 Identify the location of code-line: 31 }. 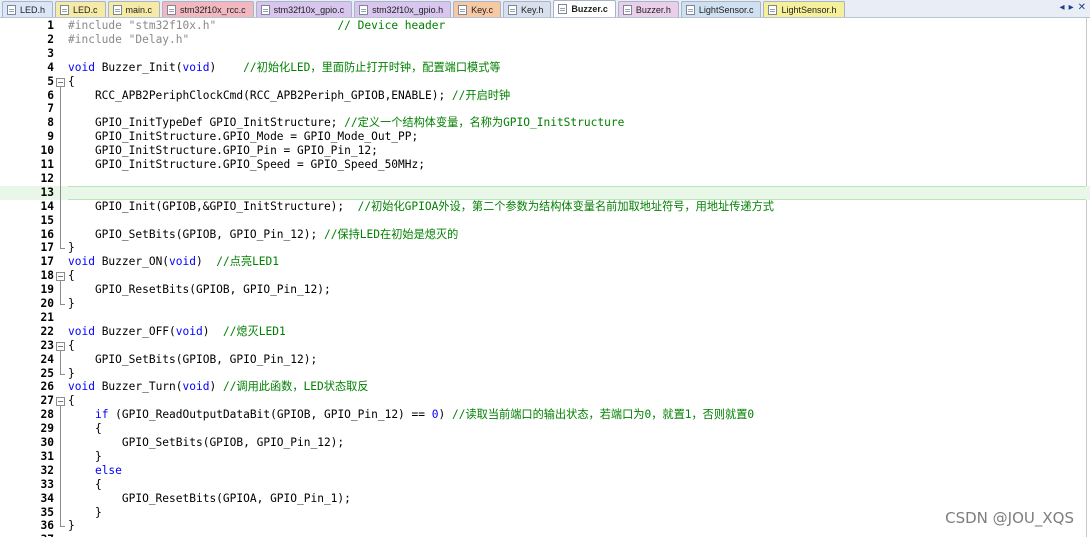
(545, 456).